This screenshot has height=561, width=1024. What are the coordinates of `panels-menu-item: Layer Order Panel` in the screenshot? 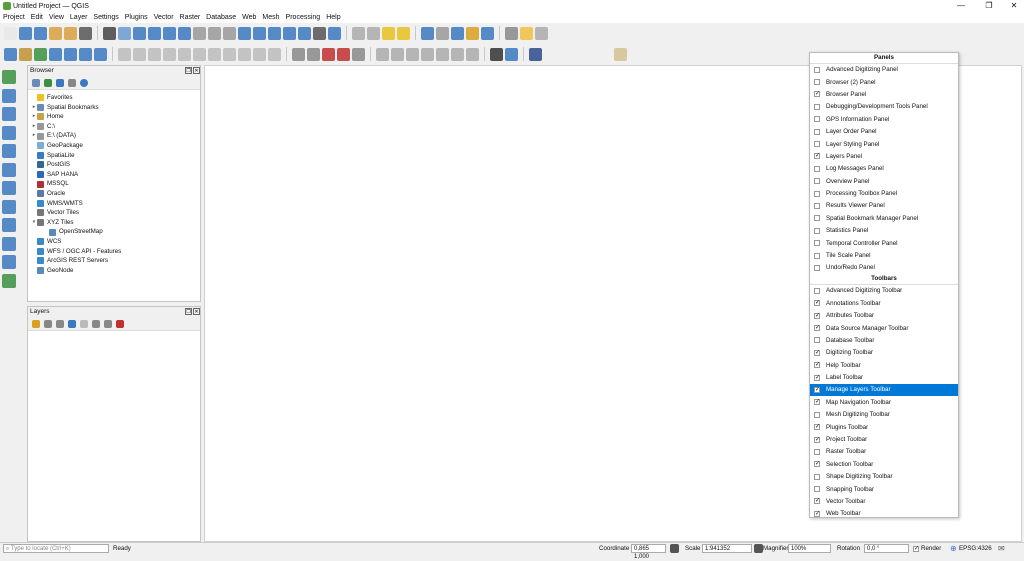 It's located at (884, 131).